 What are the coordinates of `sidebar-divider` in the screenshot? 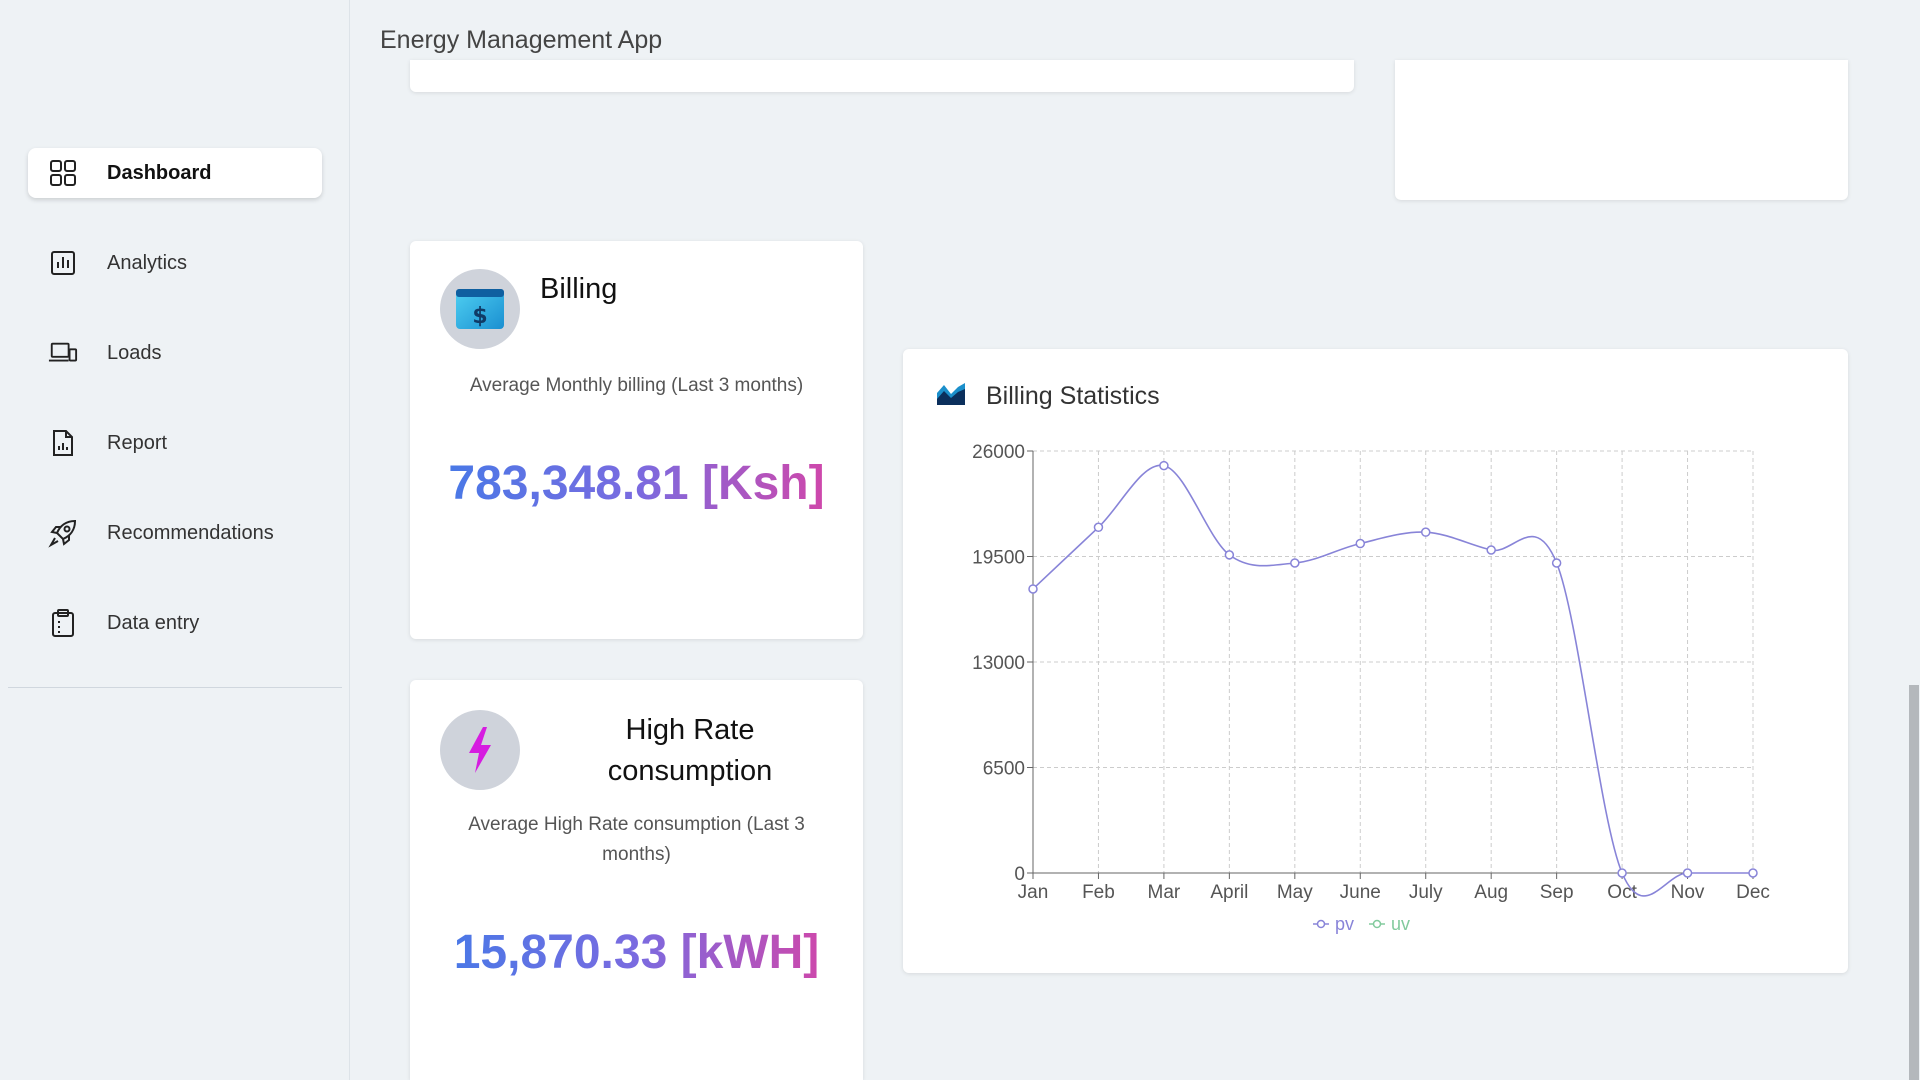 It's located at (175, 687).